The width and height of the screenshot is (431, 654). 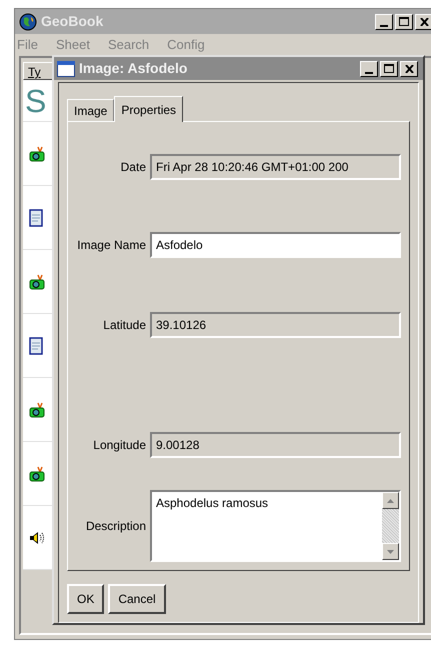 What do you see at coordinates (275, 526) in the screenshot?
I see `text-area: Asphodelus ramosus` at bounding box center [275, 526].